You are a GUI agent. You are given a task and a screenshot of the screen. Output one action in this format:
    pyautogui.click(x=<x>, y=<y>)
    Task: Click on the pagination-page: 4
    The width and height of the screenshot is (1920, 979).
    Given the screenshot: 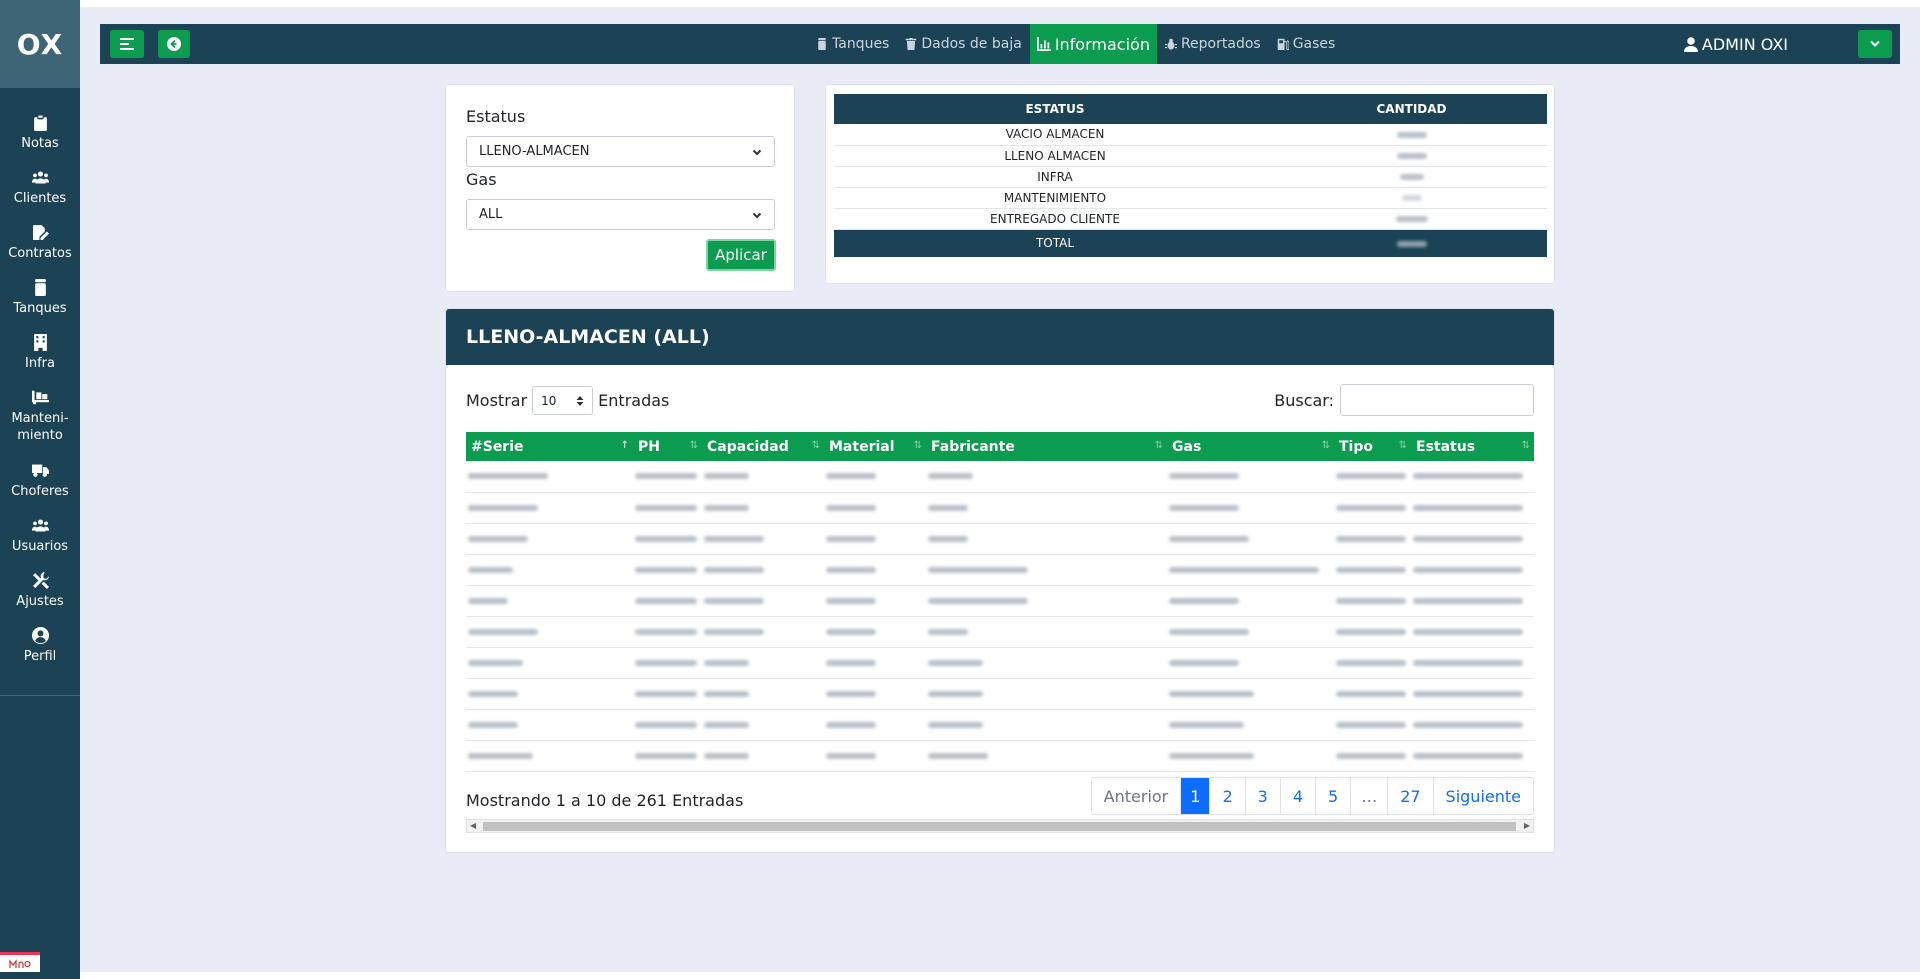 What is the action you would take?
    pyautogui.click(x=1297, y=796)
    